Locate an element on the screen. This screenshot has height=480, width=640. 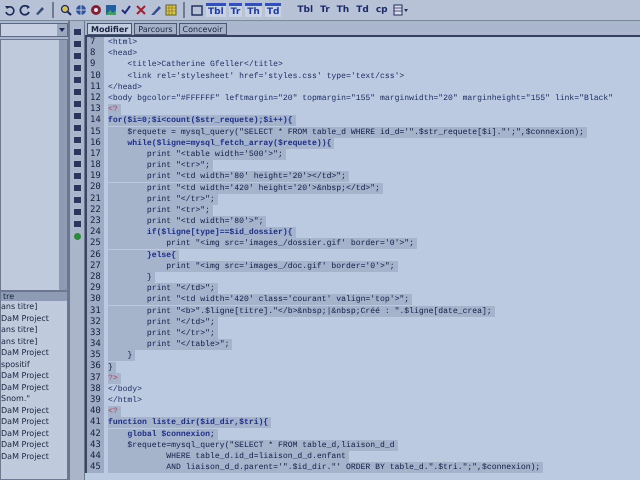
line-number: 41 is located at coordinates (94, 423).